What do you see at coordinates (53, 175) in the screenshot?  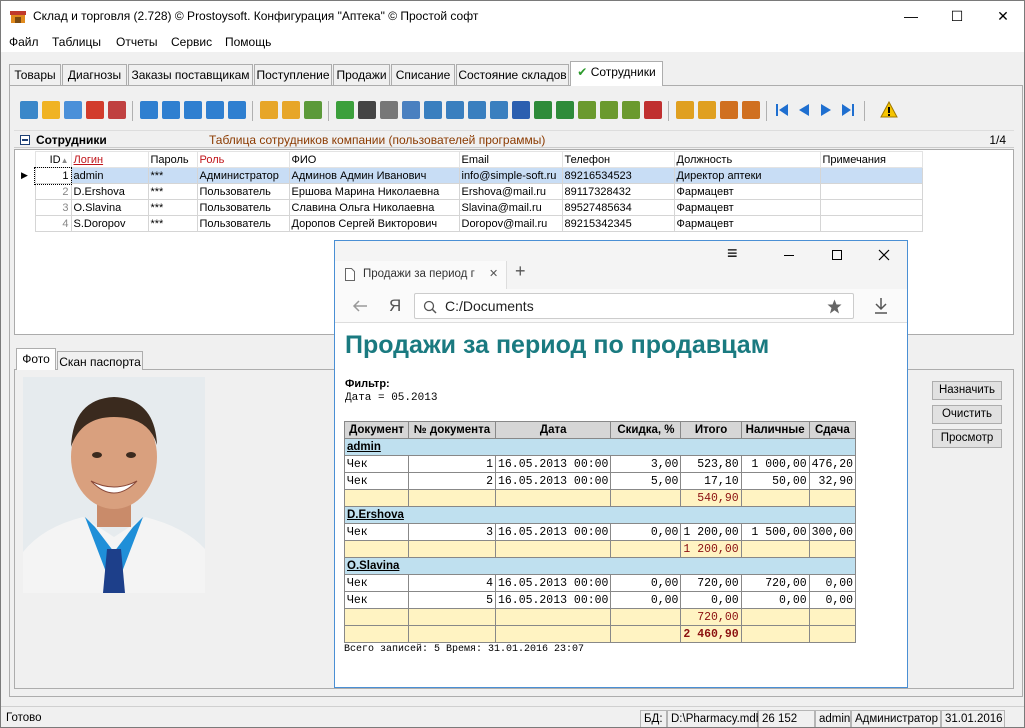 I see `cell-id: 1` at bounding box center [53, 175].